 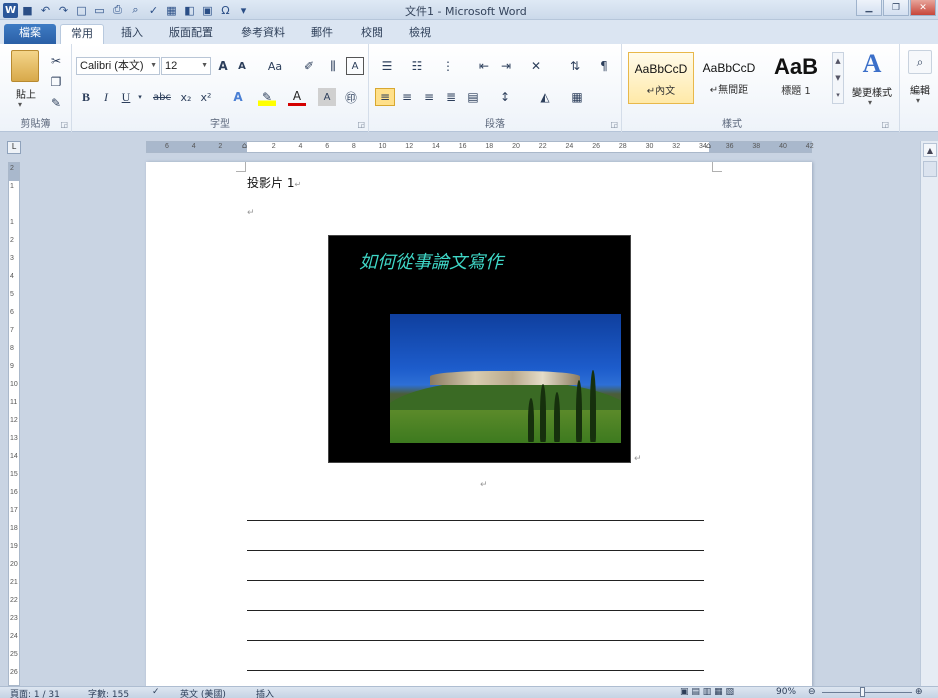 I want to click on clipboard-launcher-icon: ◲, so click(x=64, y=124).